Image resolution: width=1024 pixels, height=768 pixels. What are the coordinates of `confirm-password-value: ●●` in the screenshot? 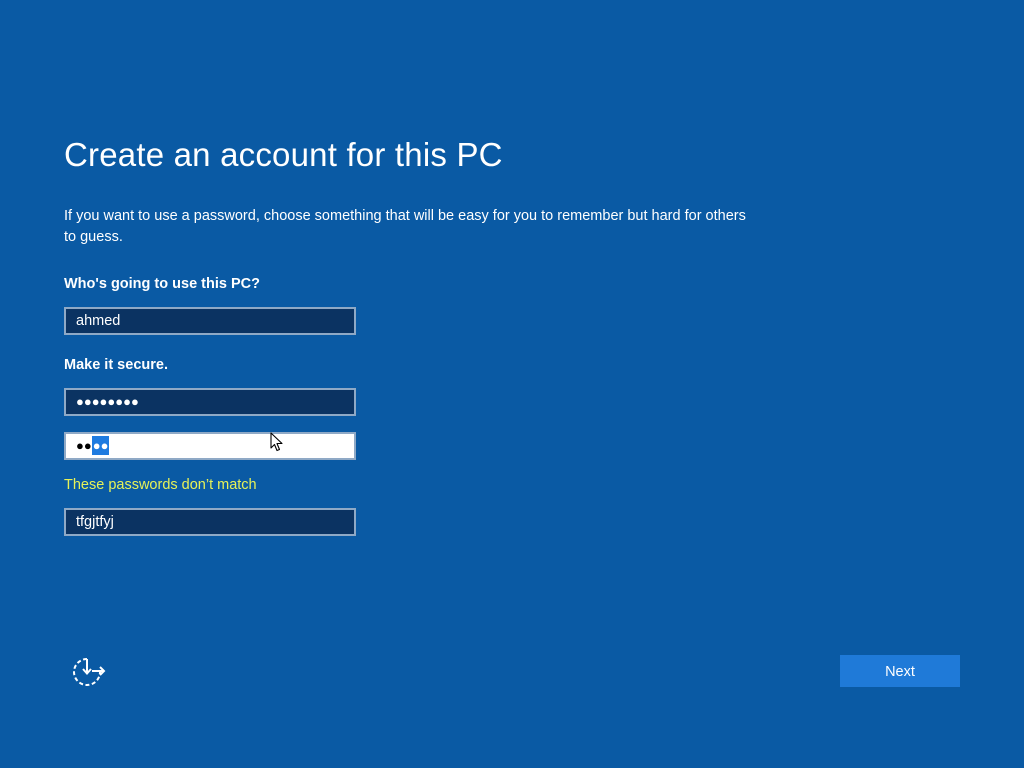 It's located at (84, 445).